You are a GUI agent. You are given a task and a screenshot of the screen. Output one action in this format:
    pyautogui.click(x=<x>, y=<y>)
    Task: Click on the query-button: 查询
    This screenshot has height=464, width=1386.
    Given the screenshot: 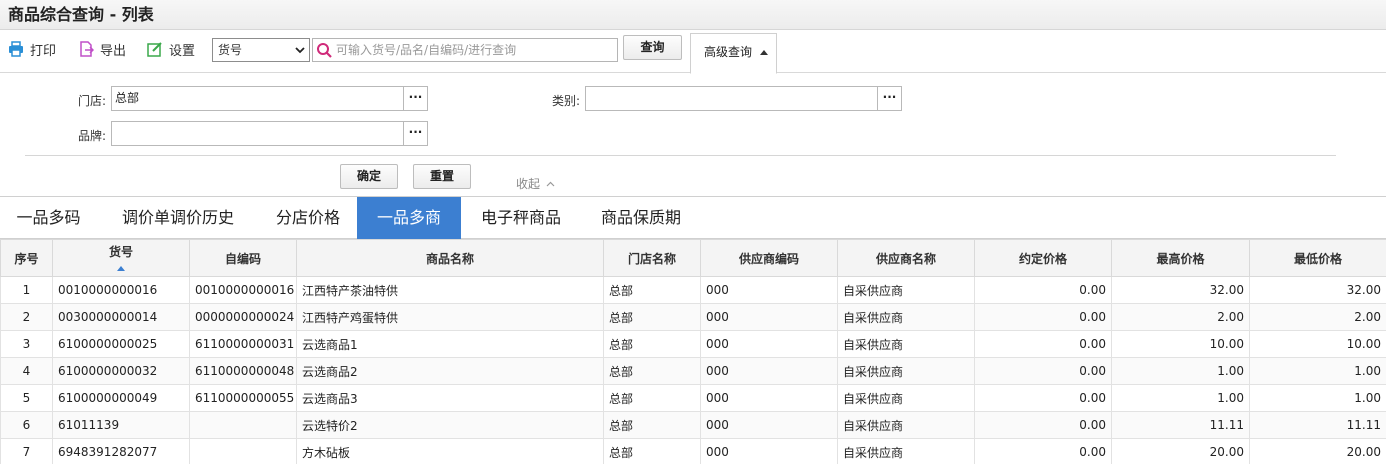 What is the action you would take?
    pyautogui.click(x=652, y=47)
    